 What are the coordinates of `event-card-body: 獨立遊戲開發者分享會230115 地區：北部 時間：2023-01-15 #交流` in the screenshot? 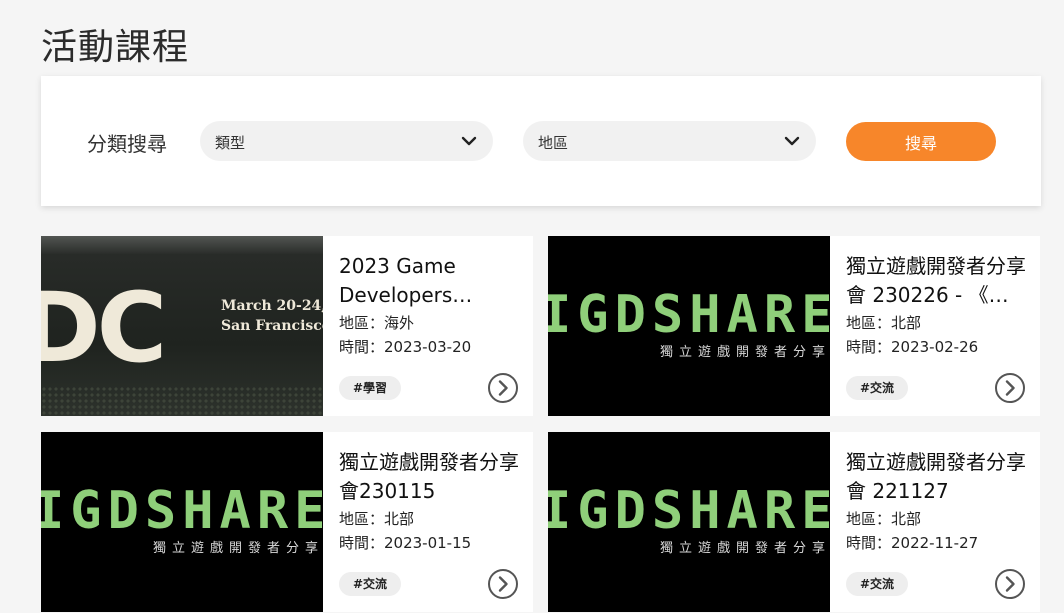 It's located at (428, 522).